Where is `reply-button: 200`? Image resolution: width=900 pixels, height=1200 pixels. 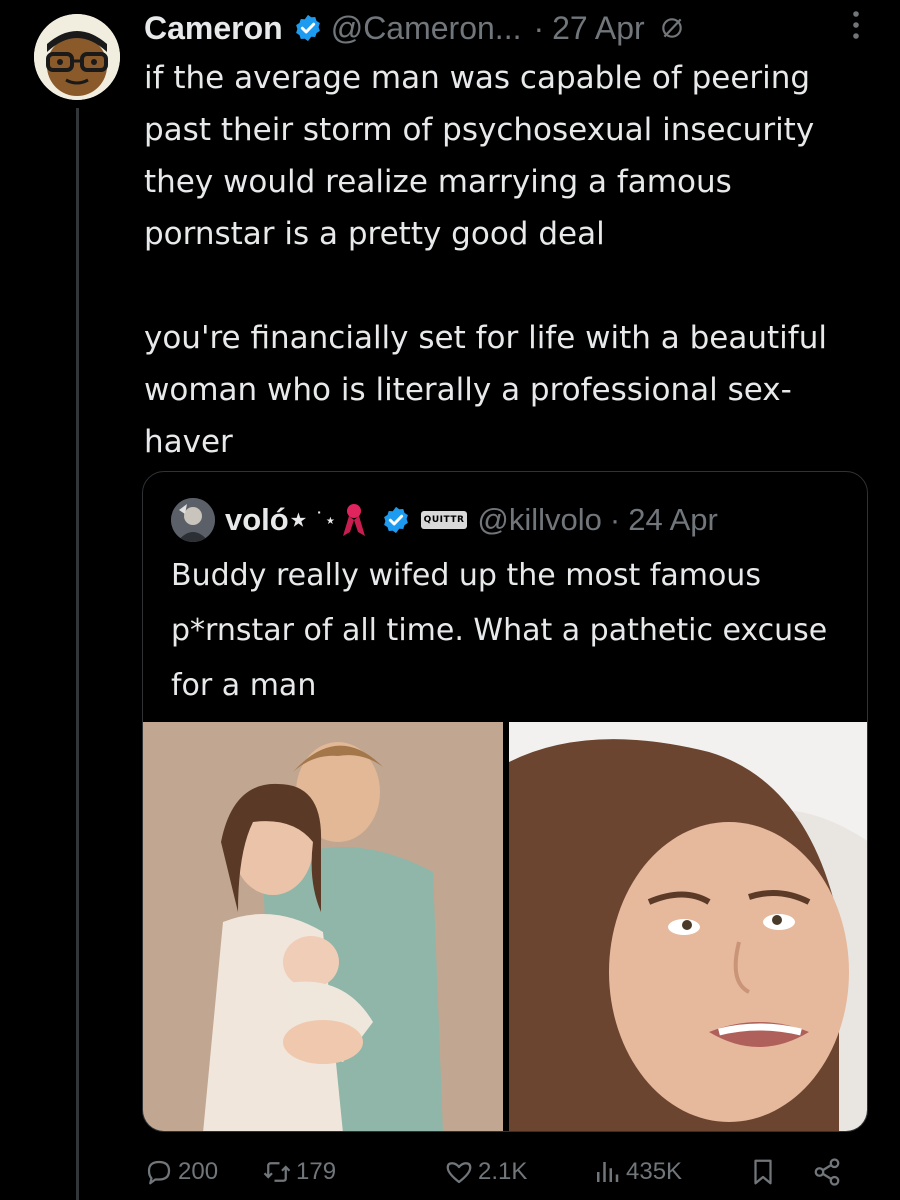
reply-button: 200 is located at coordinates (181, 1172).